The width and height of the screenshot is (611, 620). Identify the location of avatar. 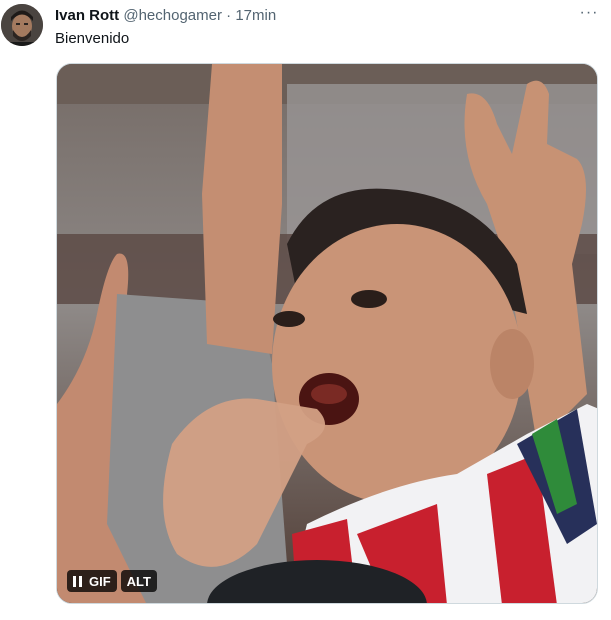
(22, 25).